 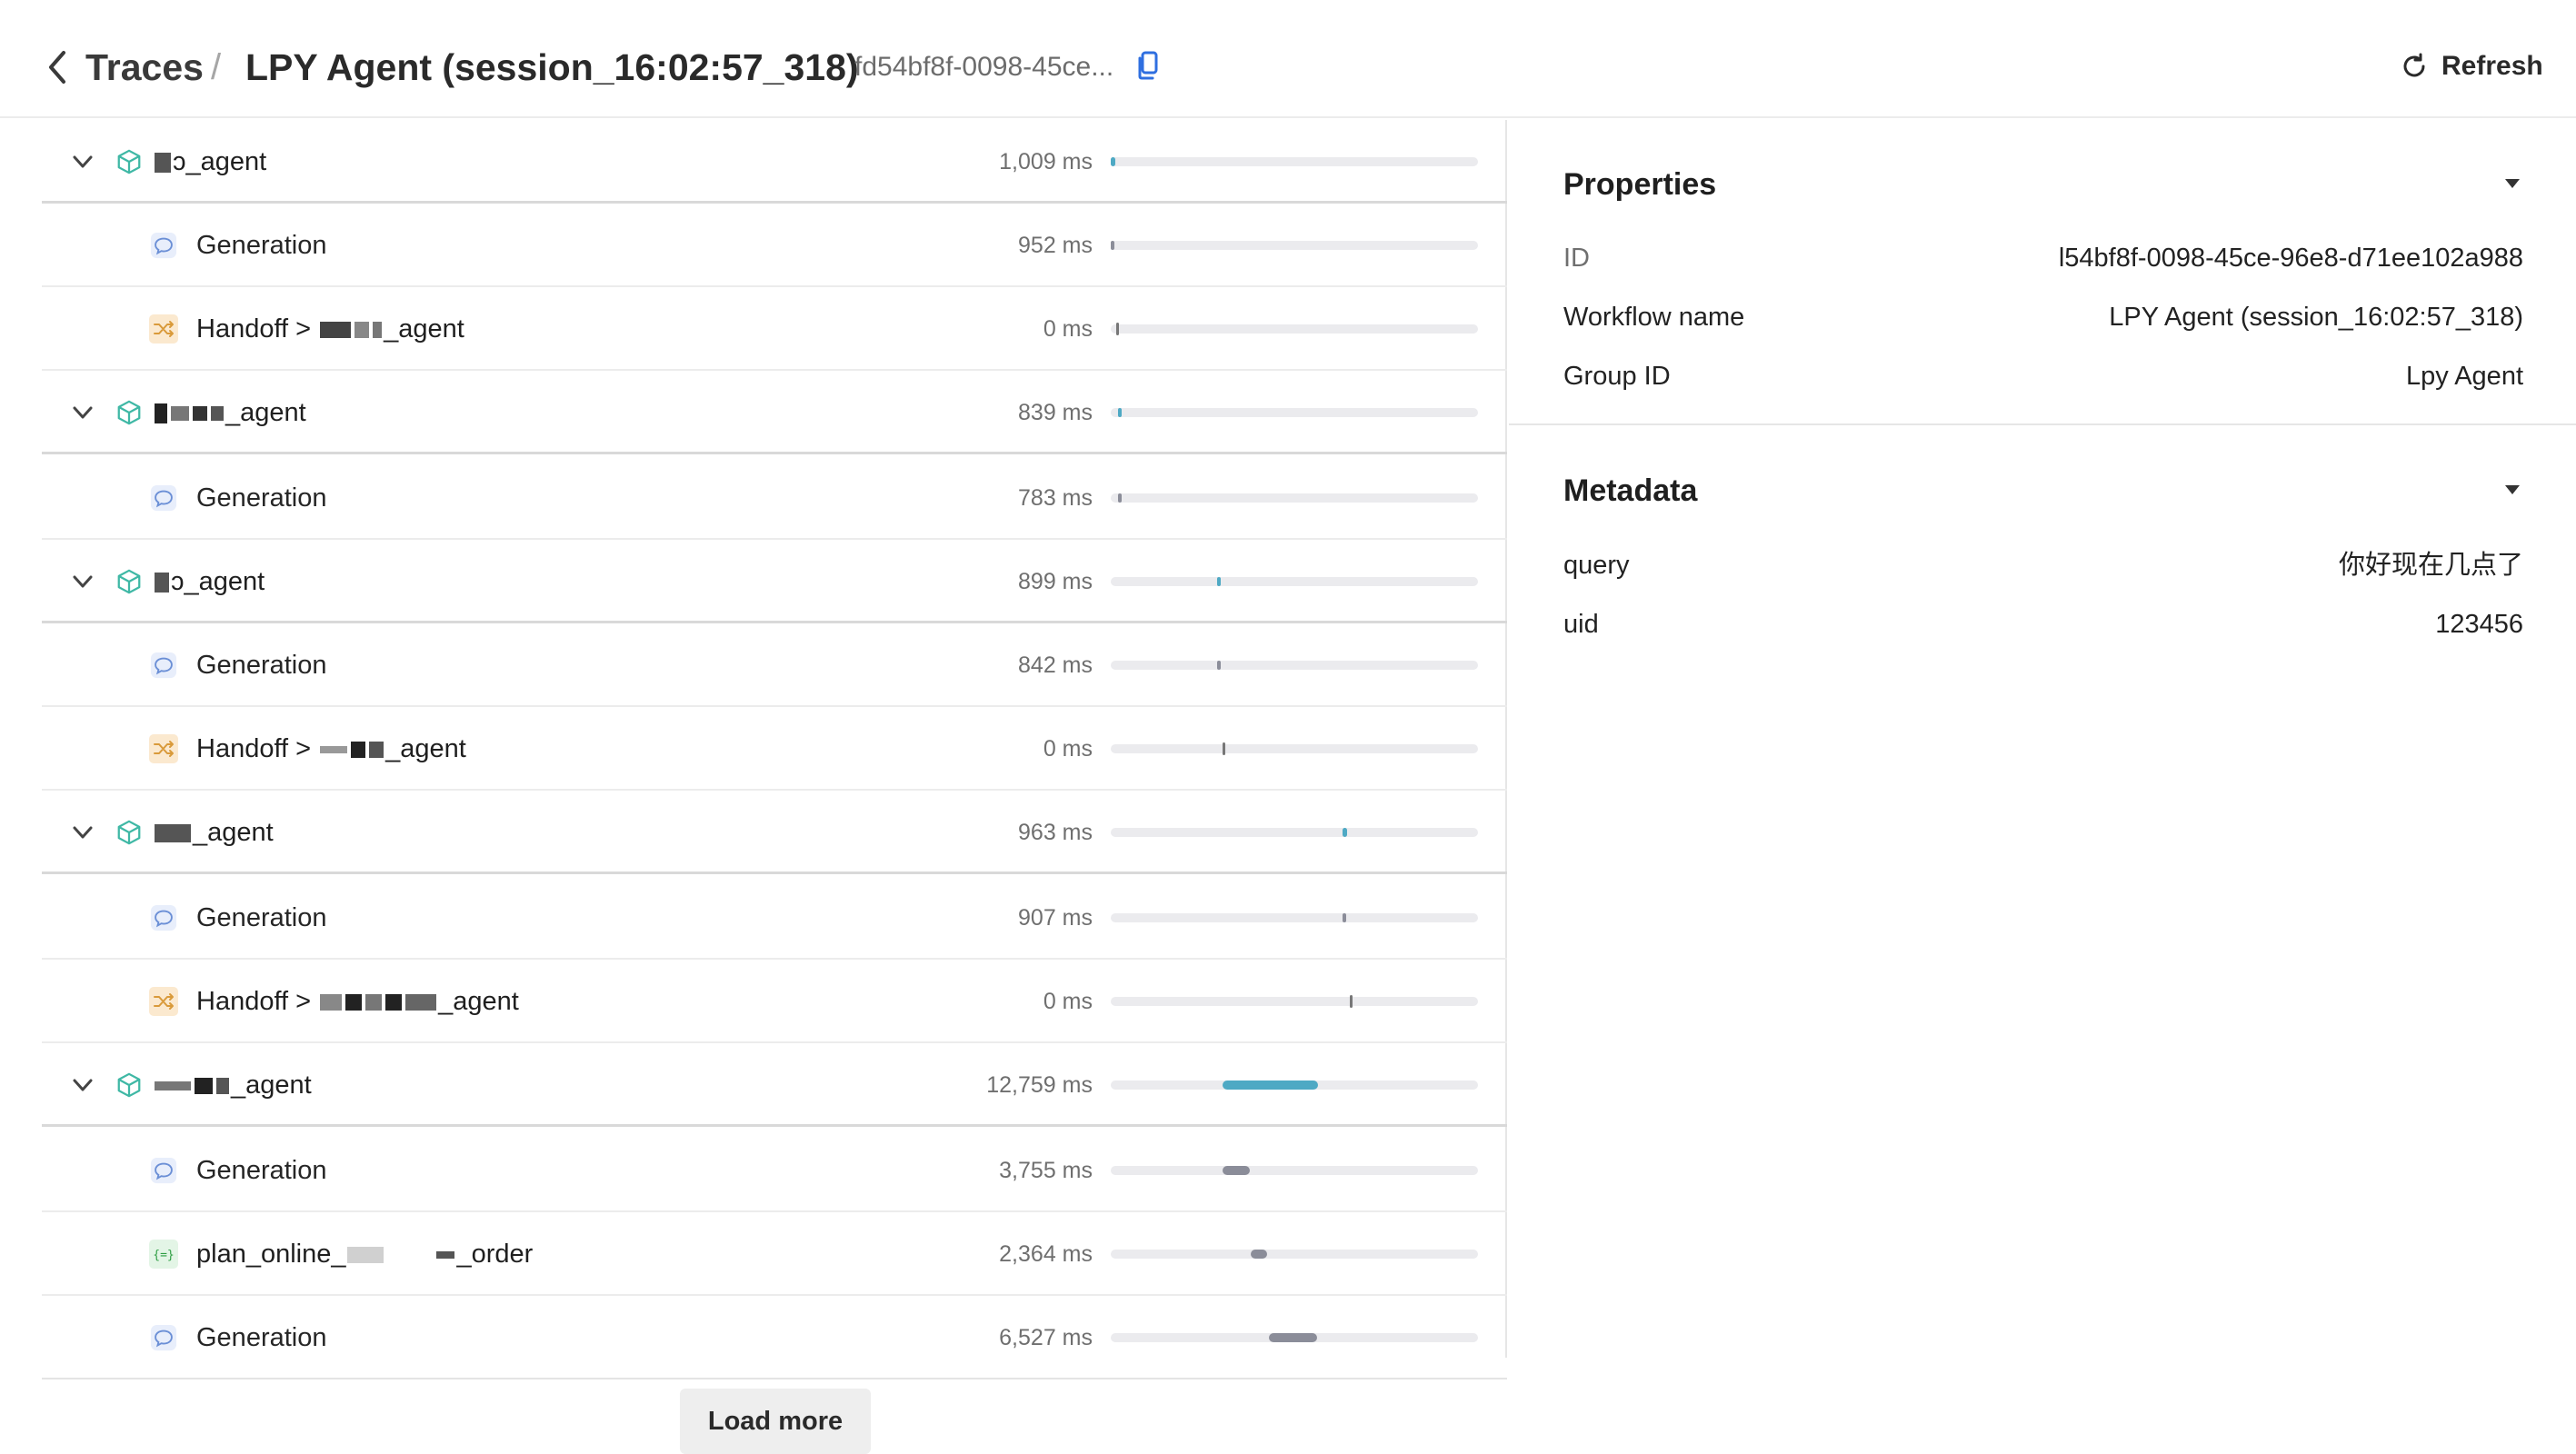 What do you see at coordinates (1148, 65) in the screenshot?
I see `copy-icon` at bounding box center [1148, 65].